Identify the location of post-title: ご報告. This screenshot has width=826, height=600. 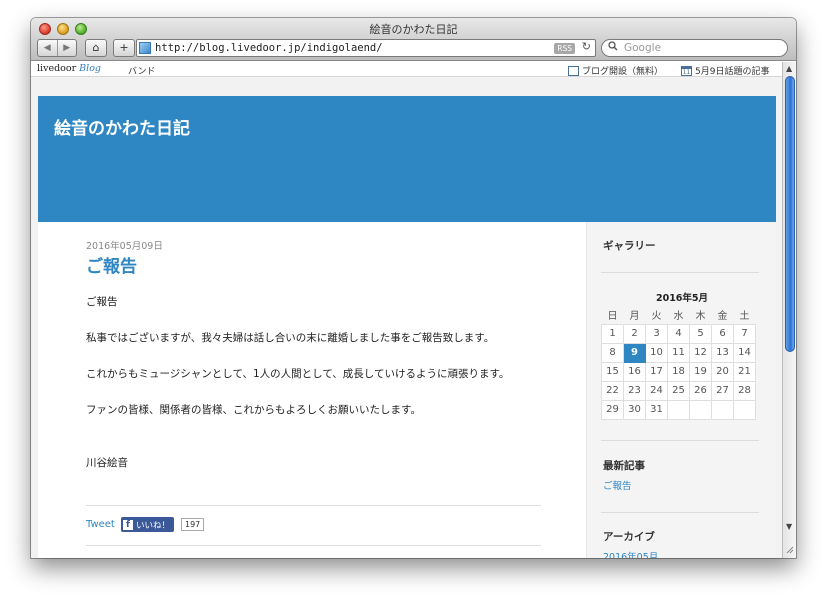
(111, 264).